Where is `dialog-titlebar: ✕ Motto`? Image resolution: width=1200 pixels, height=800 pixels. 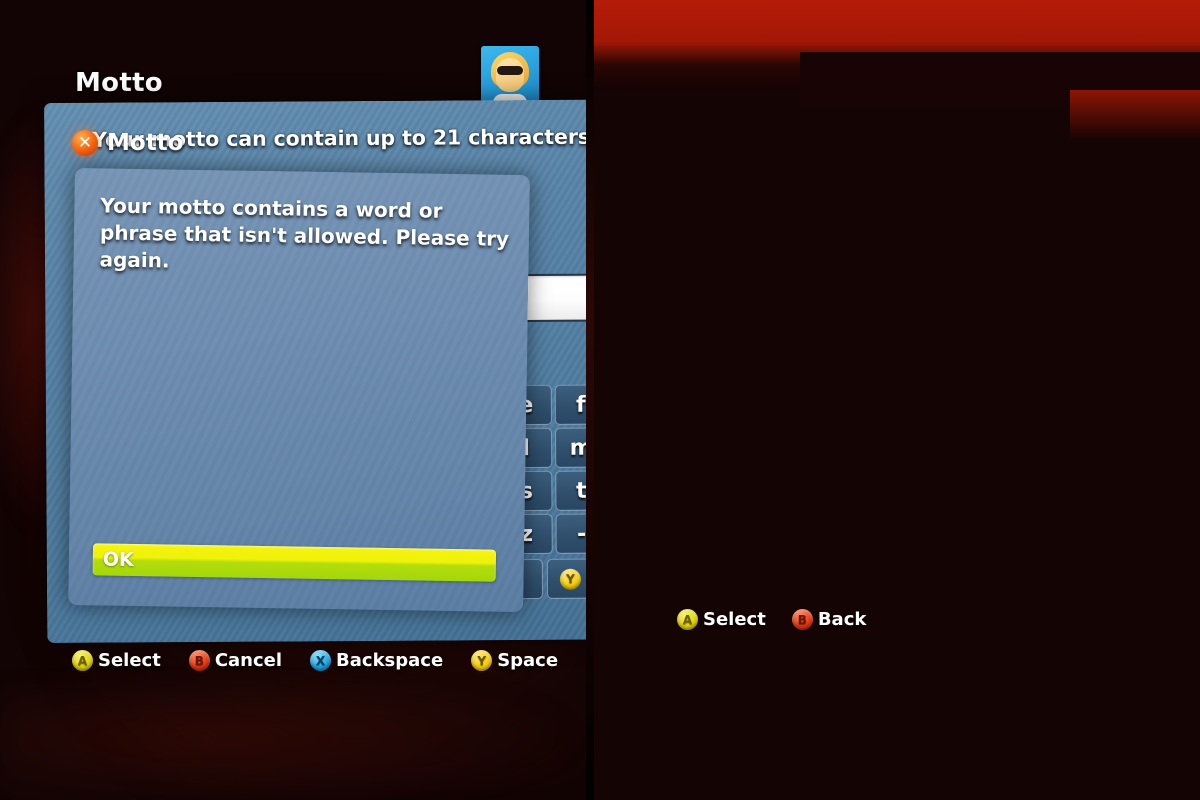
dialog-titlebar: ✕ Motto is located at coordinates (127, 143).